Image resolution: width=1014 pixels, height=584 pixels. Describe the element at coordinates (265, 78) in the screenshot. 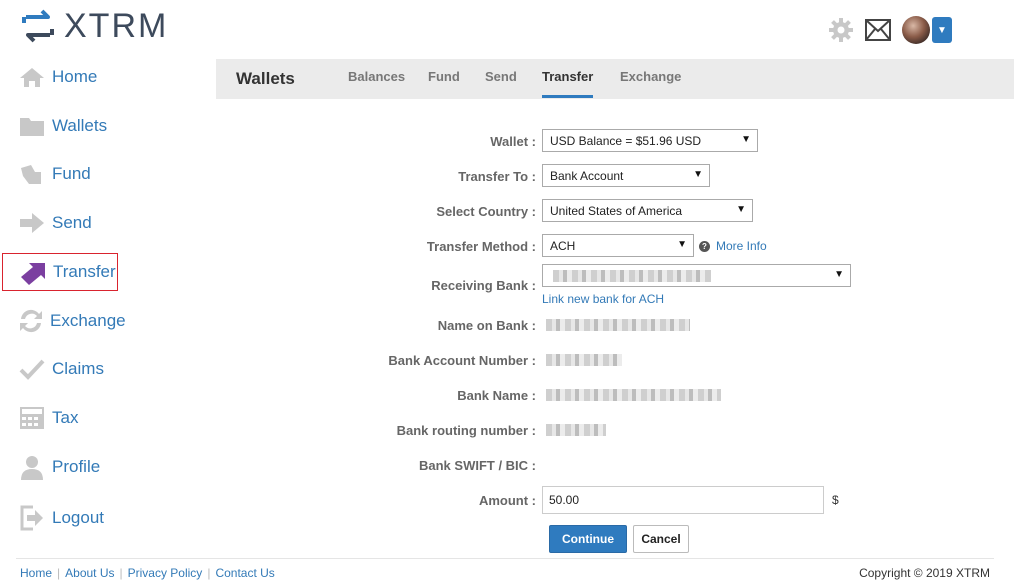

I see `page-title: Wallets` at that location.